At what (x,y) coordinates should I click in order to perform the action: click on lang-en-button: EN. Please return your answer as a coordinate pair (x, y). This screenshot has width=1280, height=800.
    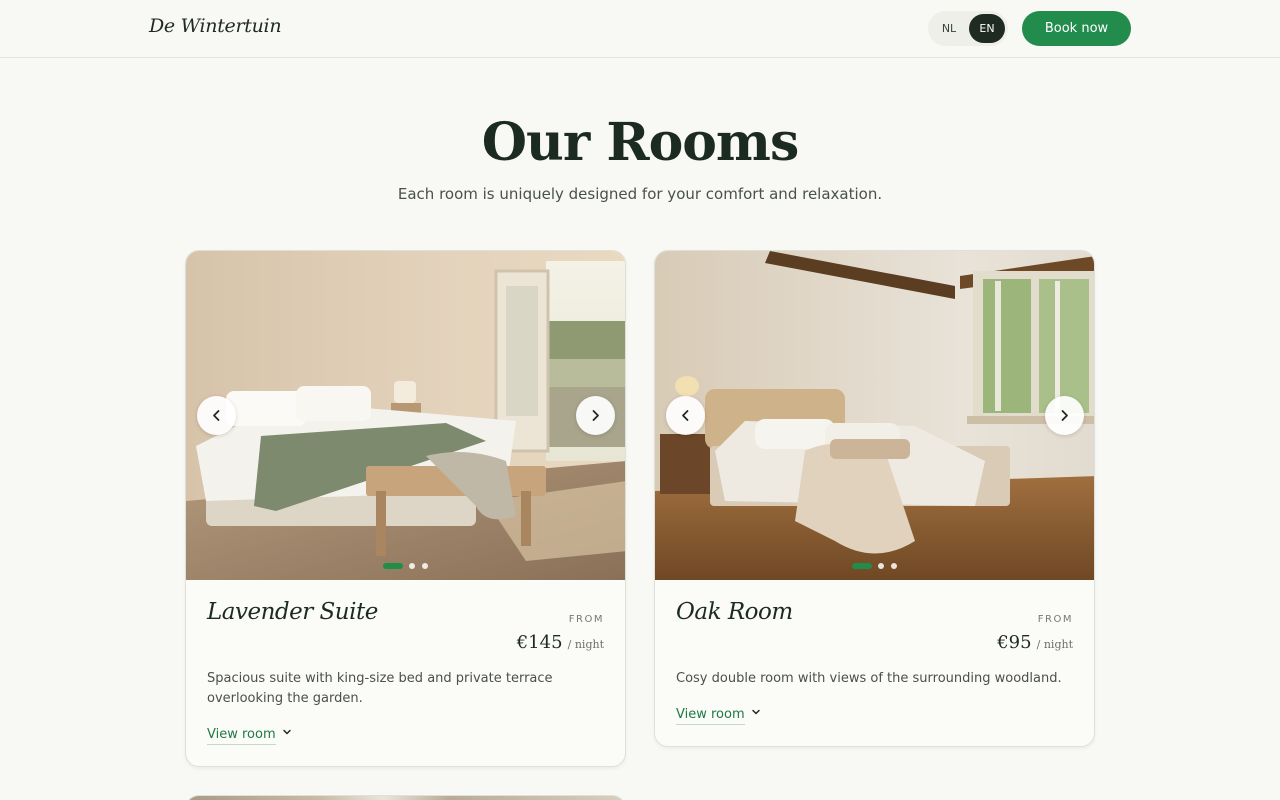
    Looking at the image, I should click on (987, 28).